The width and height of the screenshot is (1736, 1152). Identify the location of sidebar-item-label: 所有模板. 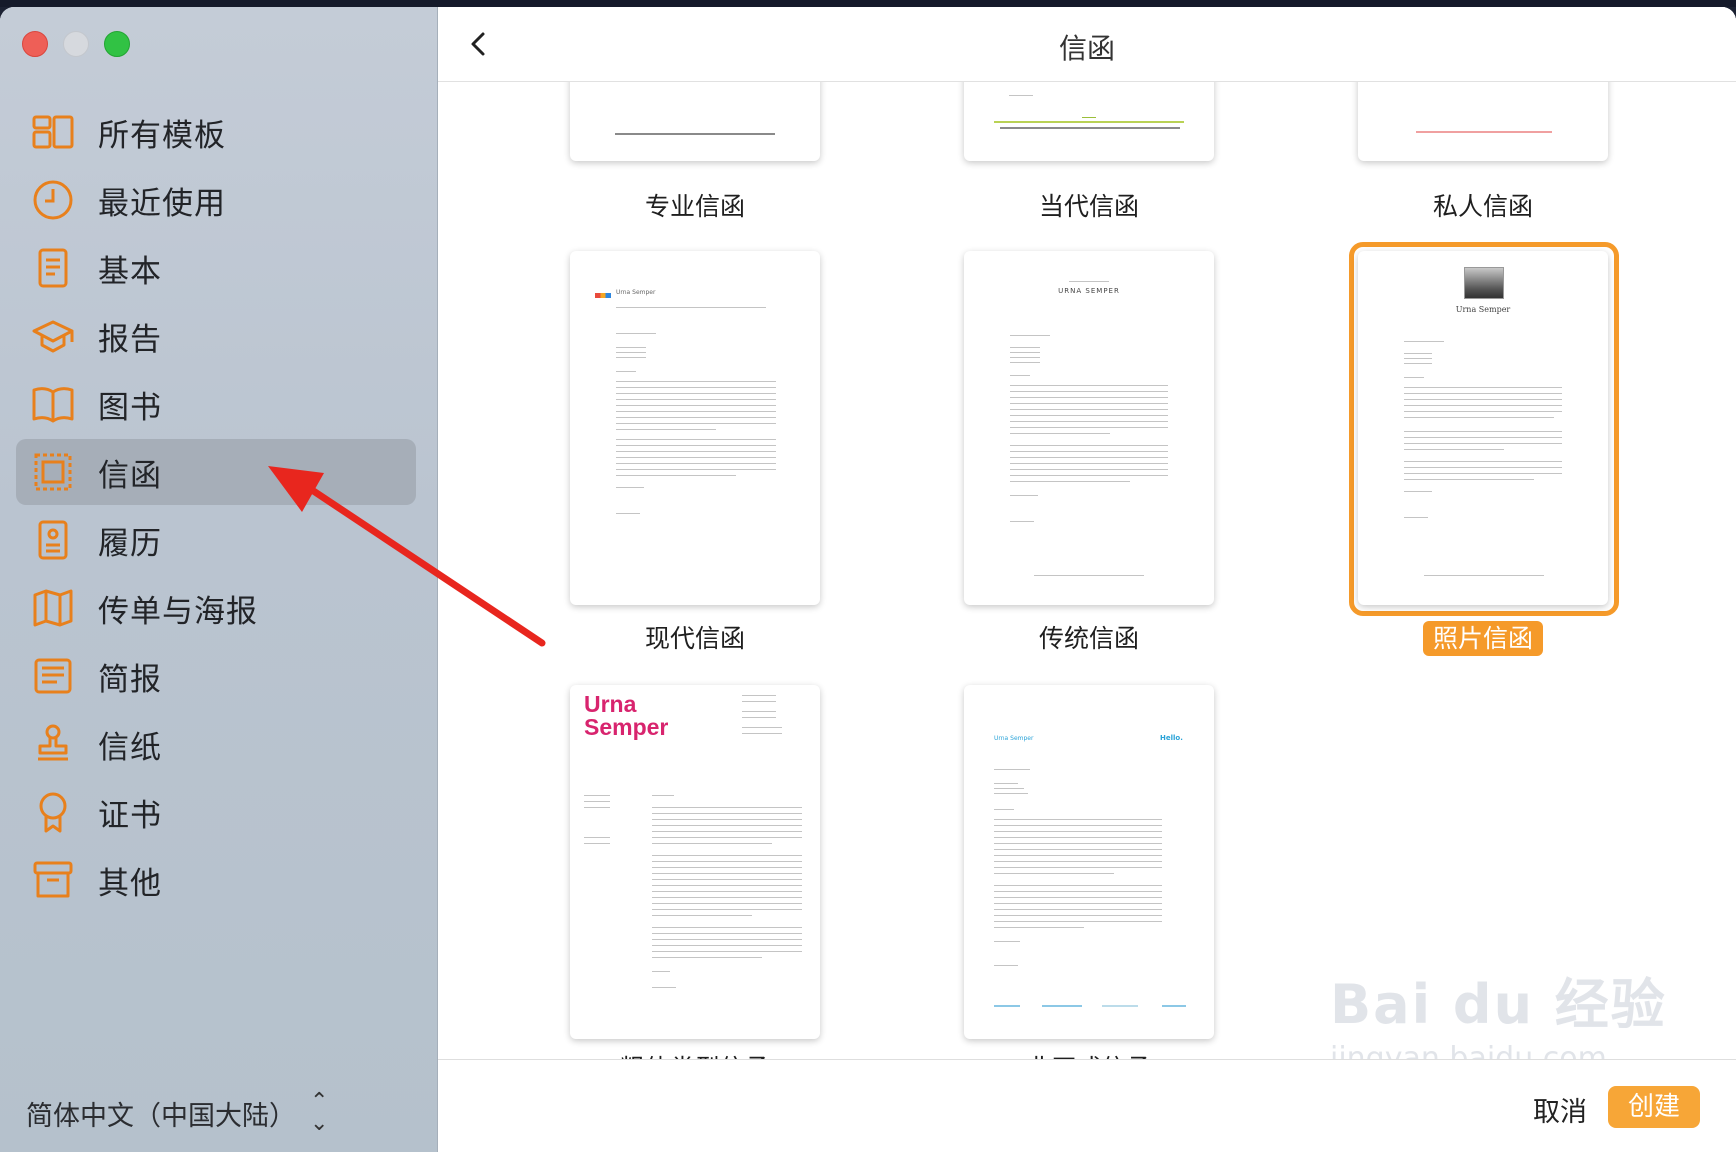
(162, 135).